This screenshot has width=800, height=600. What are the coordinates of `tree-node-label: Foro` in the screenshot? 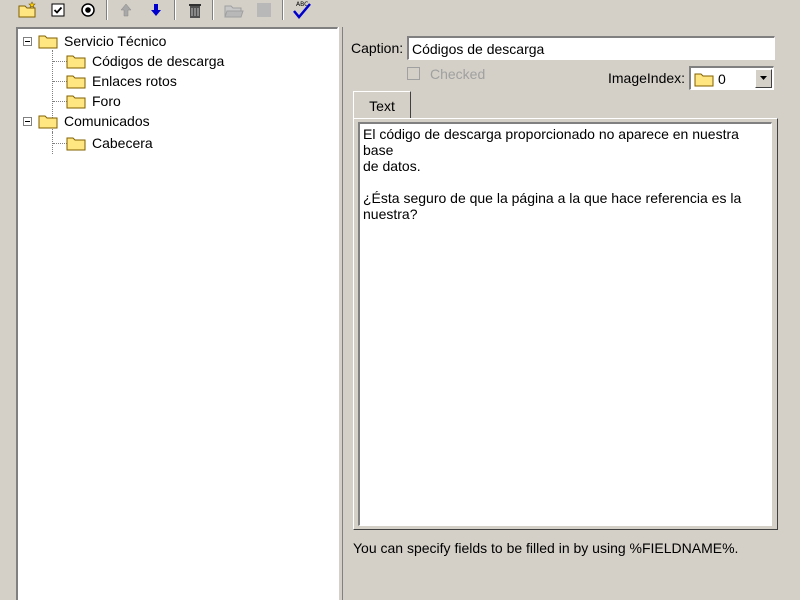 It's located at (106, 101).